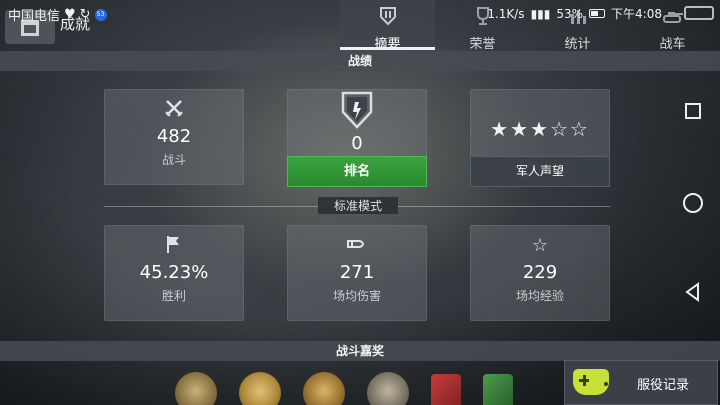 This screenshot has height=405, width=720. I want to click on back-button, so click(693, 292).